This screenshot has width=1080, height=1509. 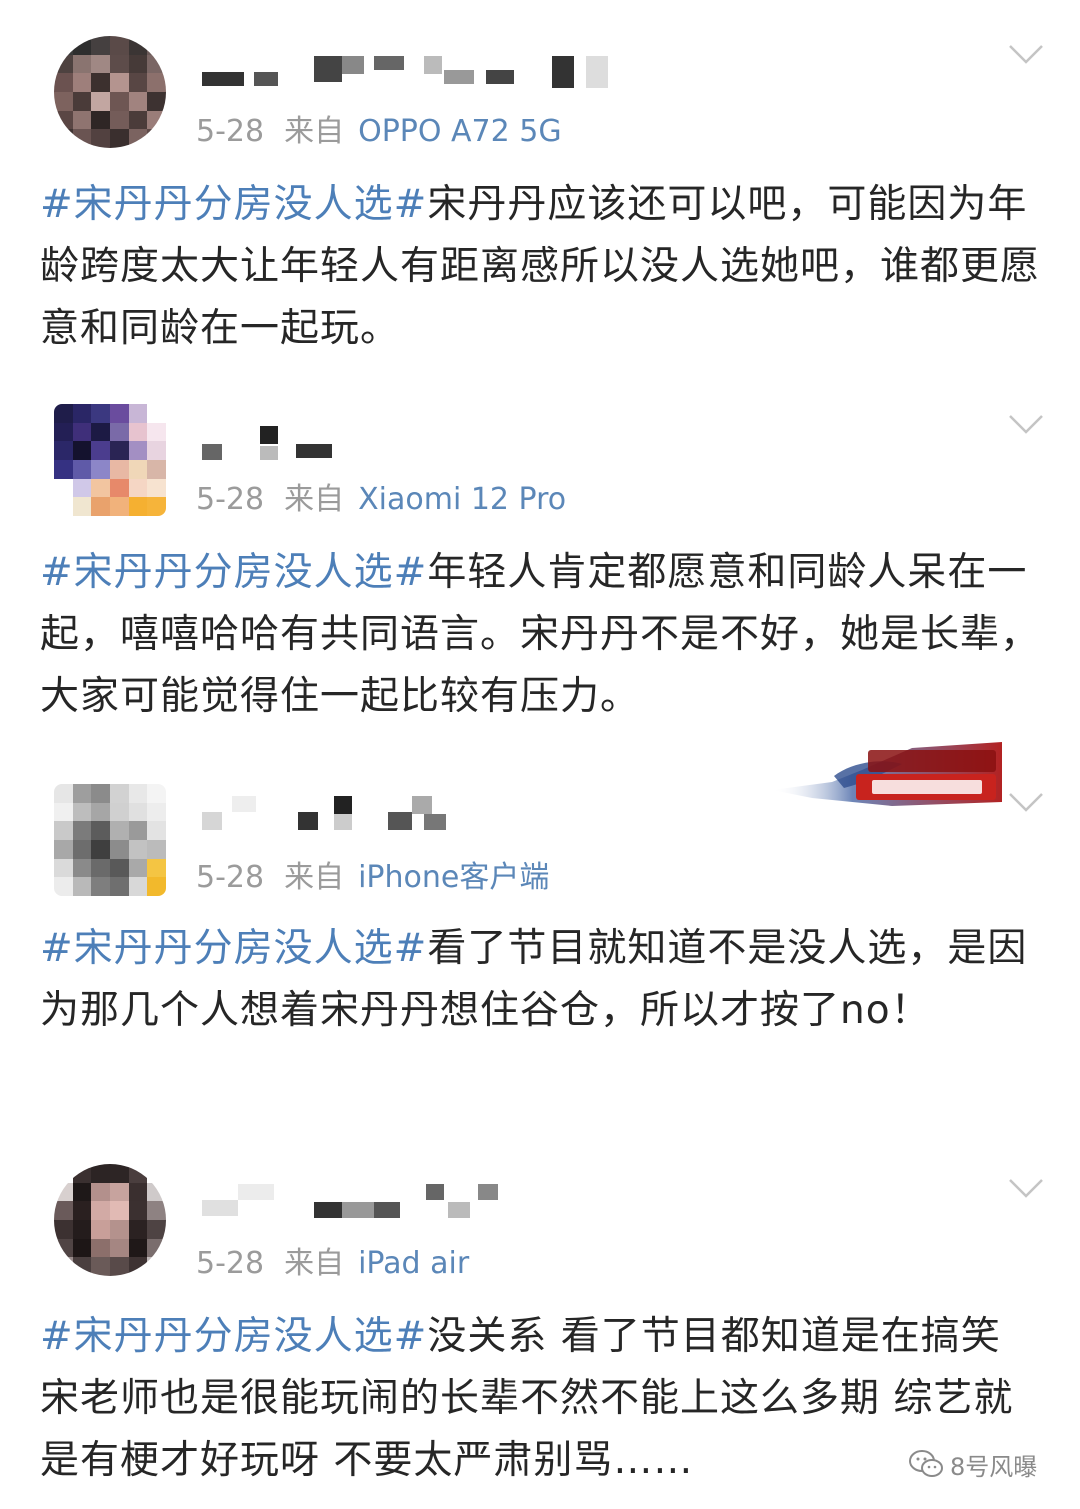 What do you see at coordinates (412, 1200) in the screenshot?
I see `username-blurred` at bounding box center [412, 1200].